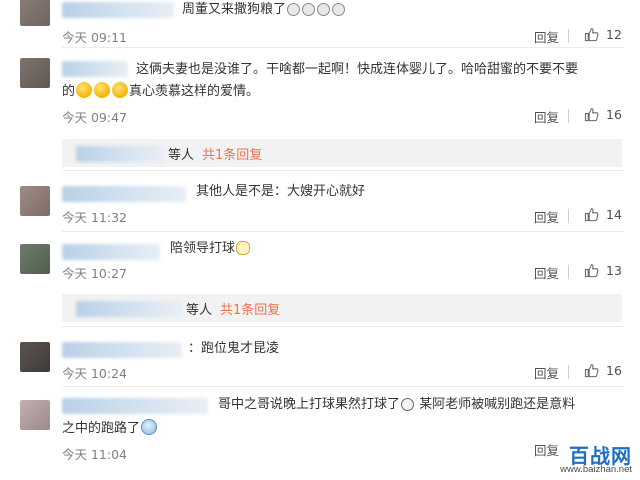 Image resolution: width=640 pixels, height=480 pixels. Describe the element at coordinates (614, 34) in the screenshot. I see `like-count: 12` at that location.